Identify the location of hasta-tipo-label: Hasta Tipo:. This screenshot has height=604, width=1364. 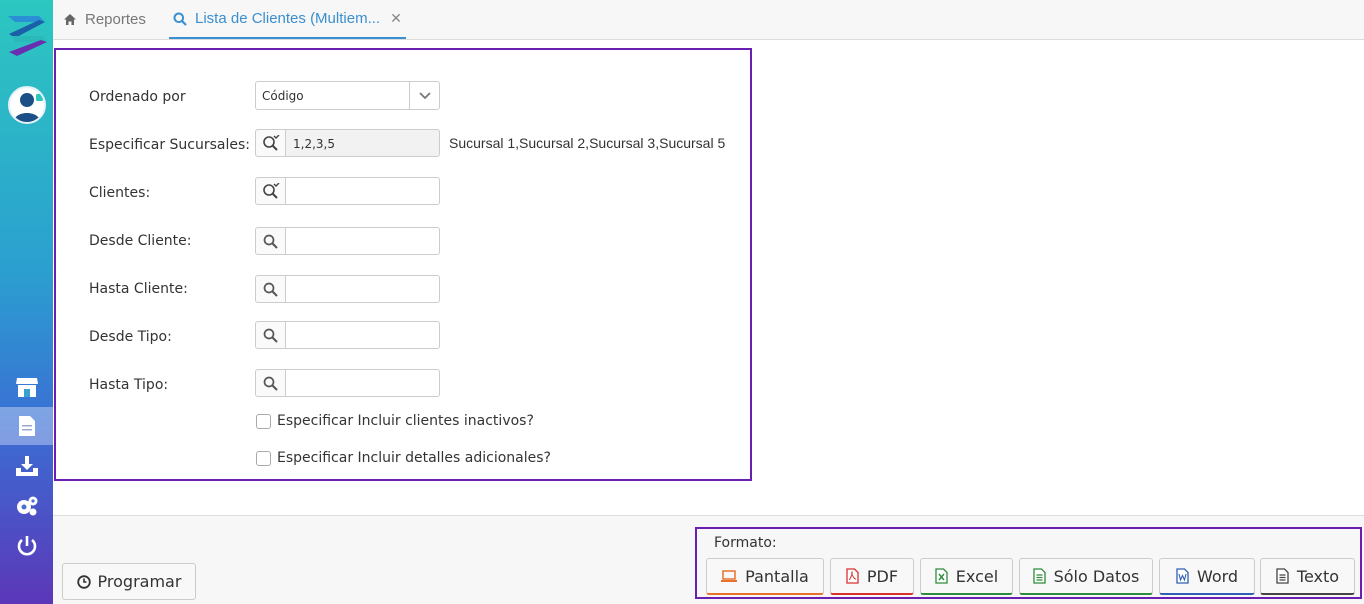
(129, 385).